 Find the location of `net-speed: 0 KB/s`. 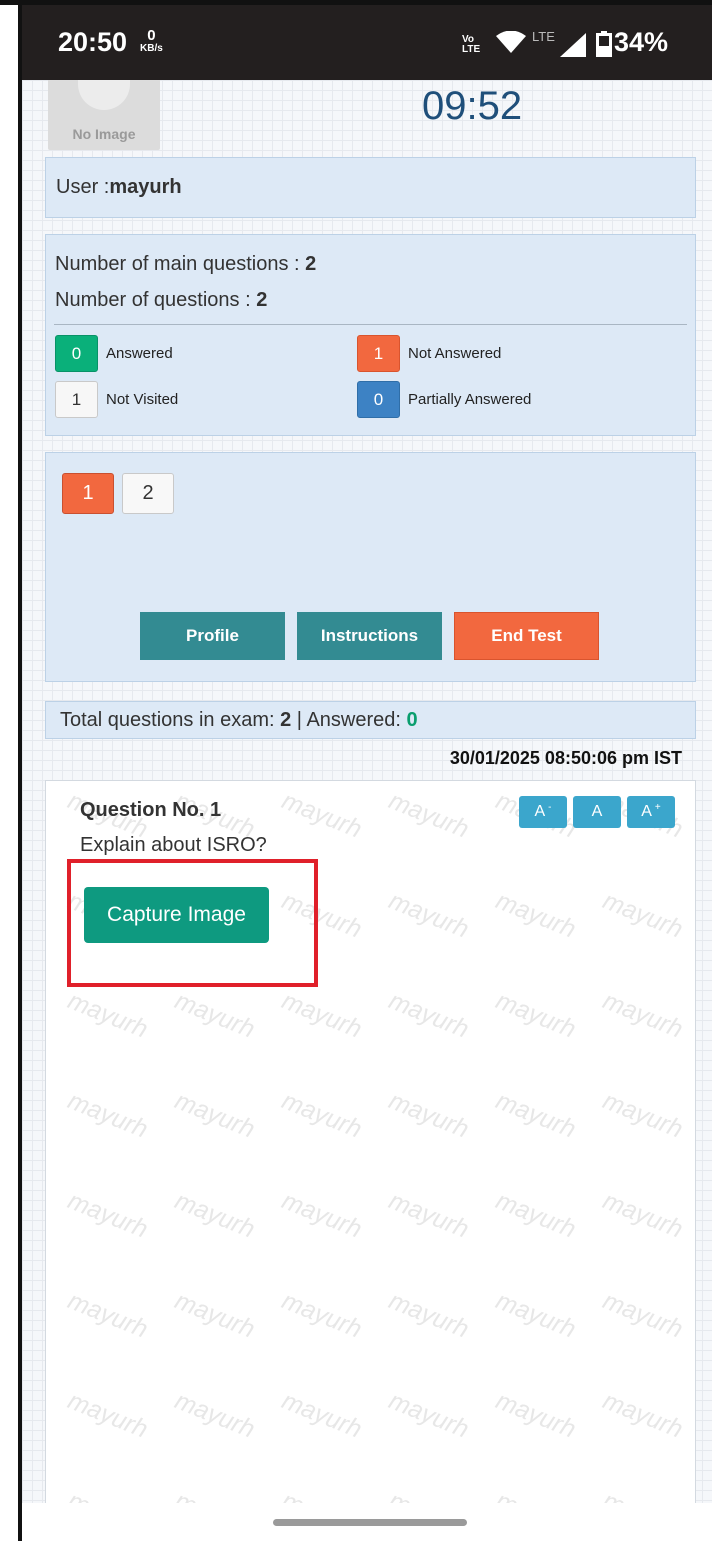

net-speed: 0 KB/s is located at coordinates (151, 40).